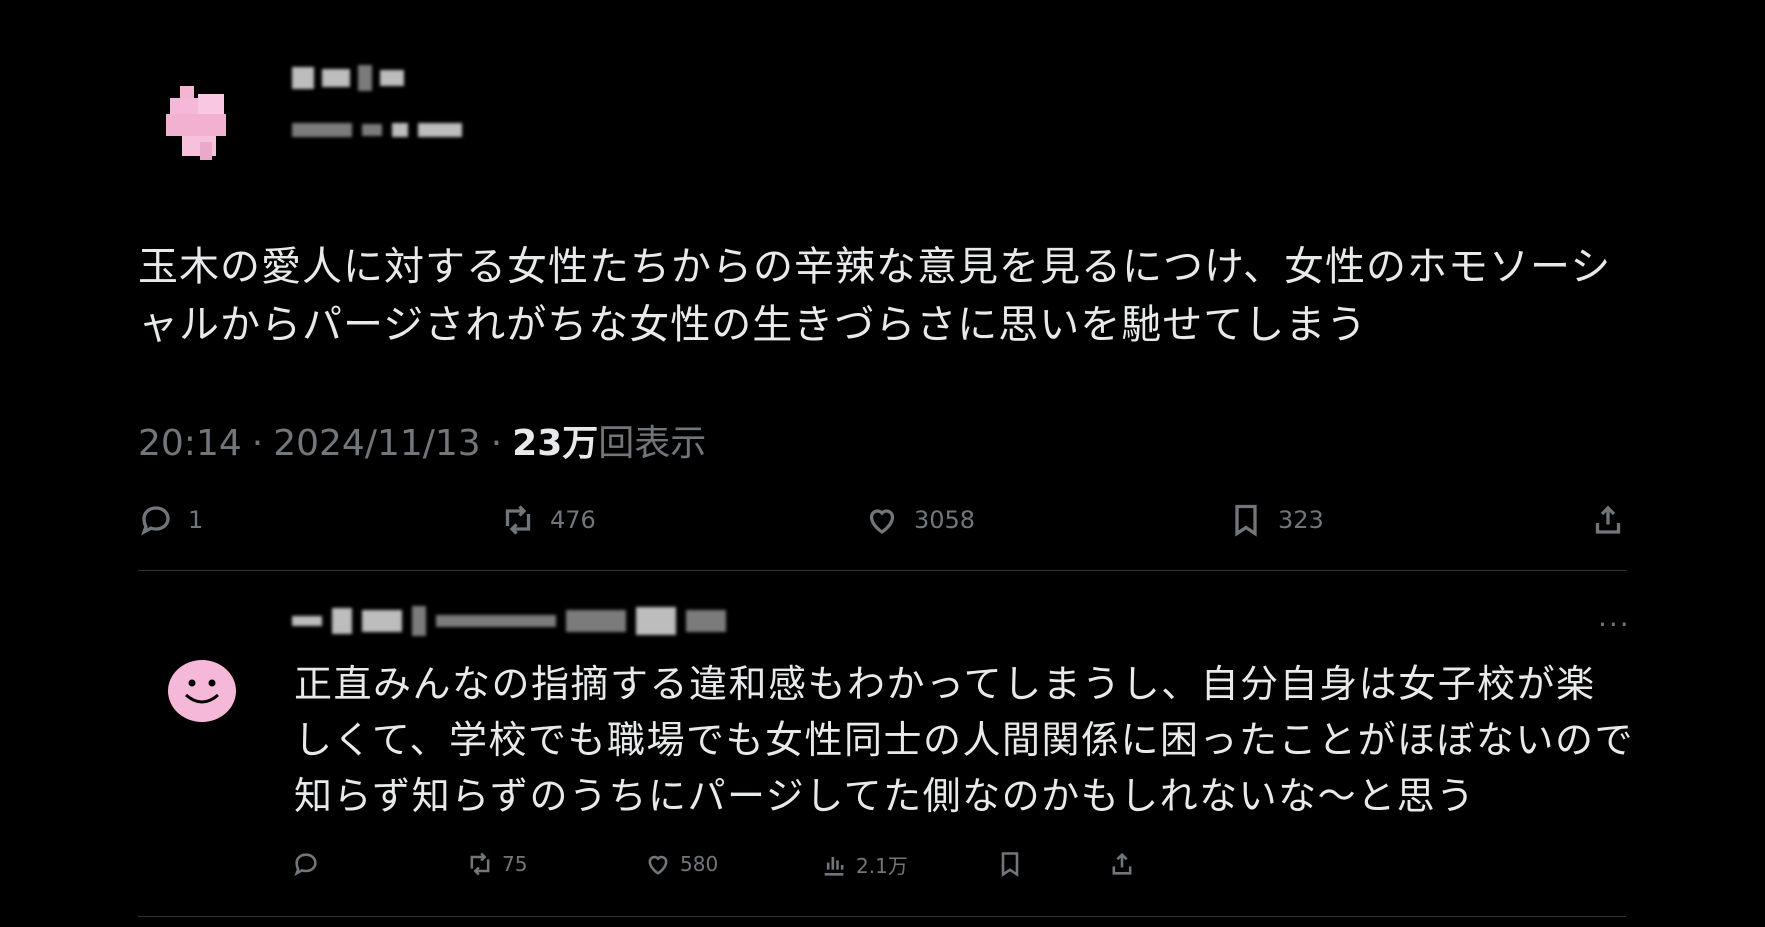  I want to click on reply-reply-button, so click(306, 864).